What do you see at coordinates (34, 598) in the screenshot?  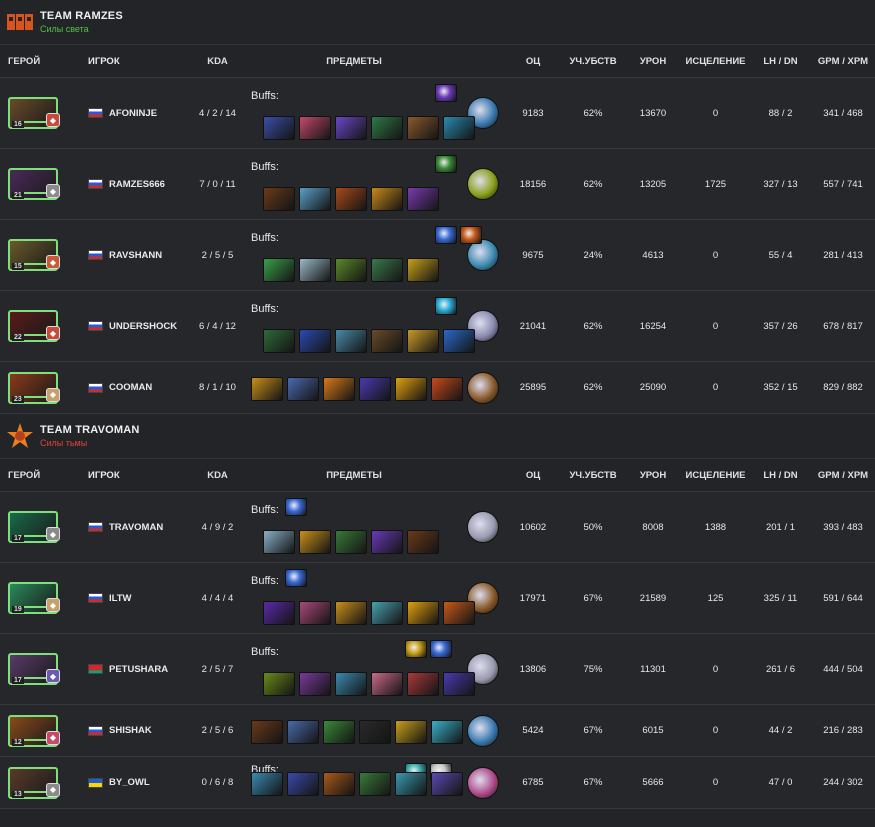 I see `hero-portrait: 19 ◆` at bounding box center [34, 598].